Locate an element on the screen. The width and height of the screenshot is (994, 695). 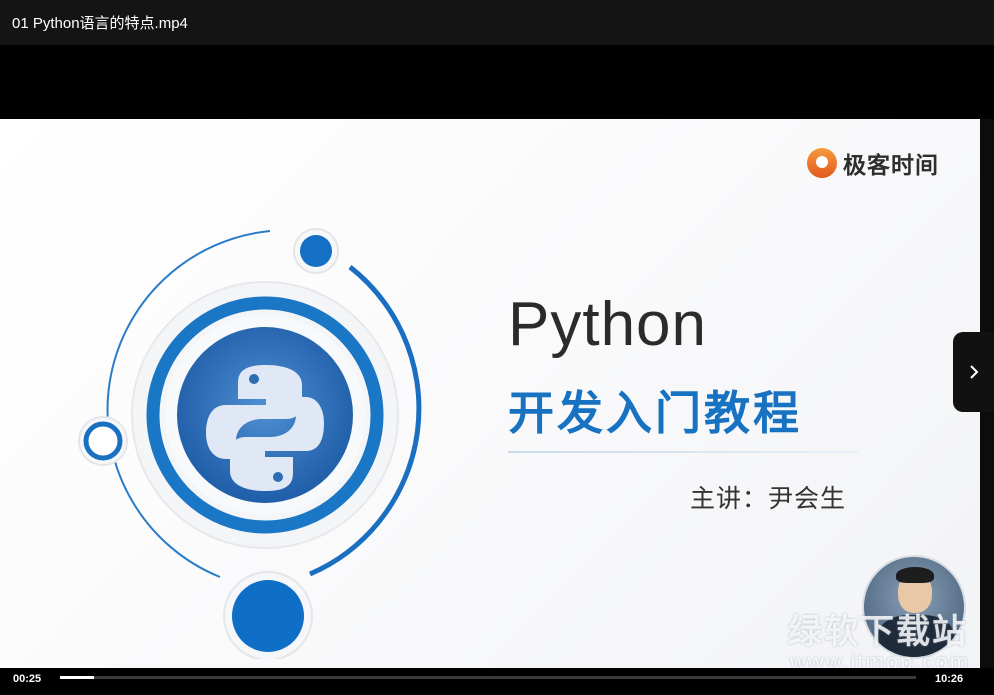
letterbox-top is located at coordinates (497, 82).